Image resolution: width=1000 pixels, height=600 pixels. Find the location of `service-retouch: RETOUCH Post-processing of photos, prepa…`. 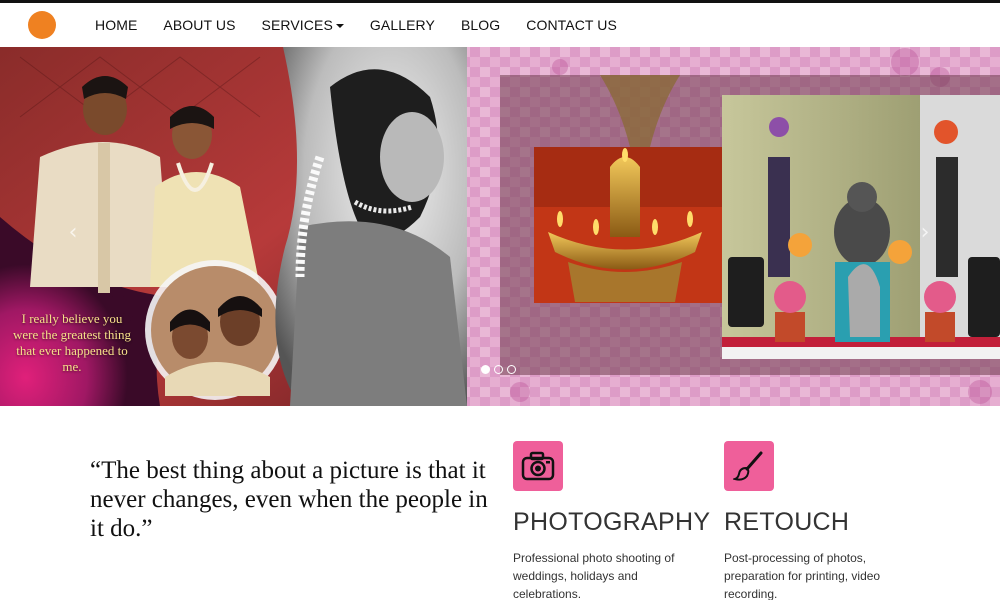

service-retouch: RETOUCH Post-processing of photos, prepa… is located at coordinates (829, 520).